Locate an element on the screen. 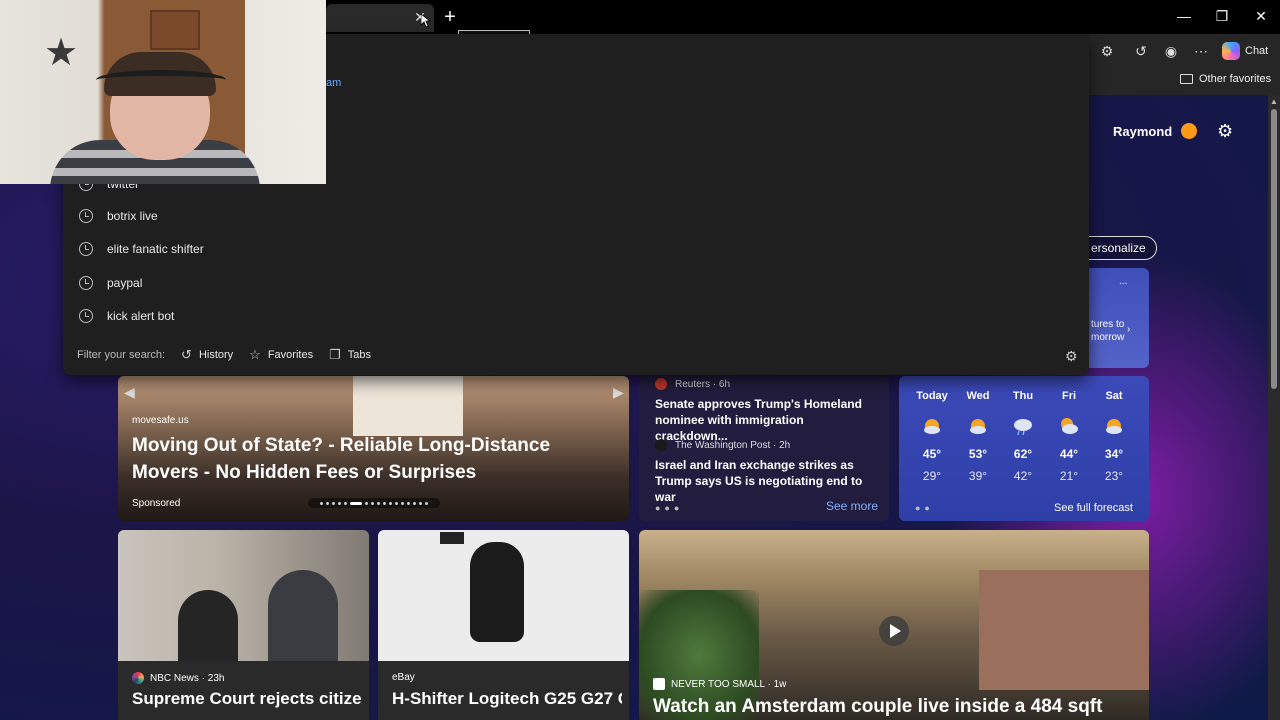 The image size is (1280, 720). card-source: NBC News · 23h is located at coordinates (187, 678).